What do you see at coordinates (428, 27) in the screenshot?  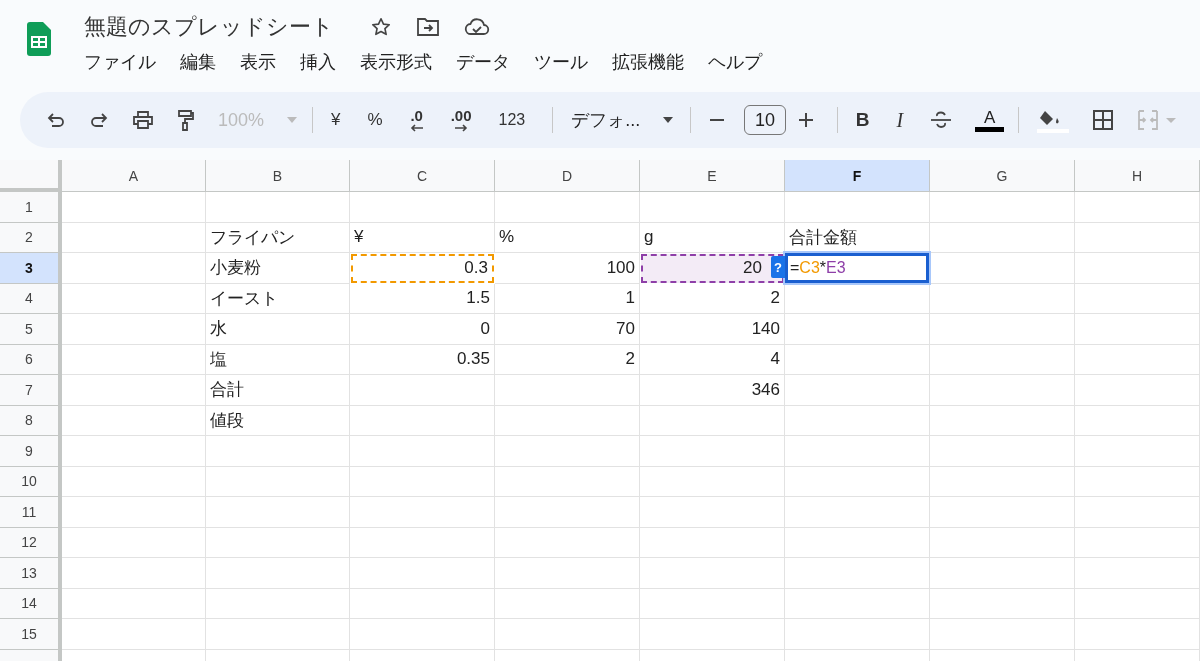 I see `move-folder-icon` at bounding box center [428, 27].